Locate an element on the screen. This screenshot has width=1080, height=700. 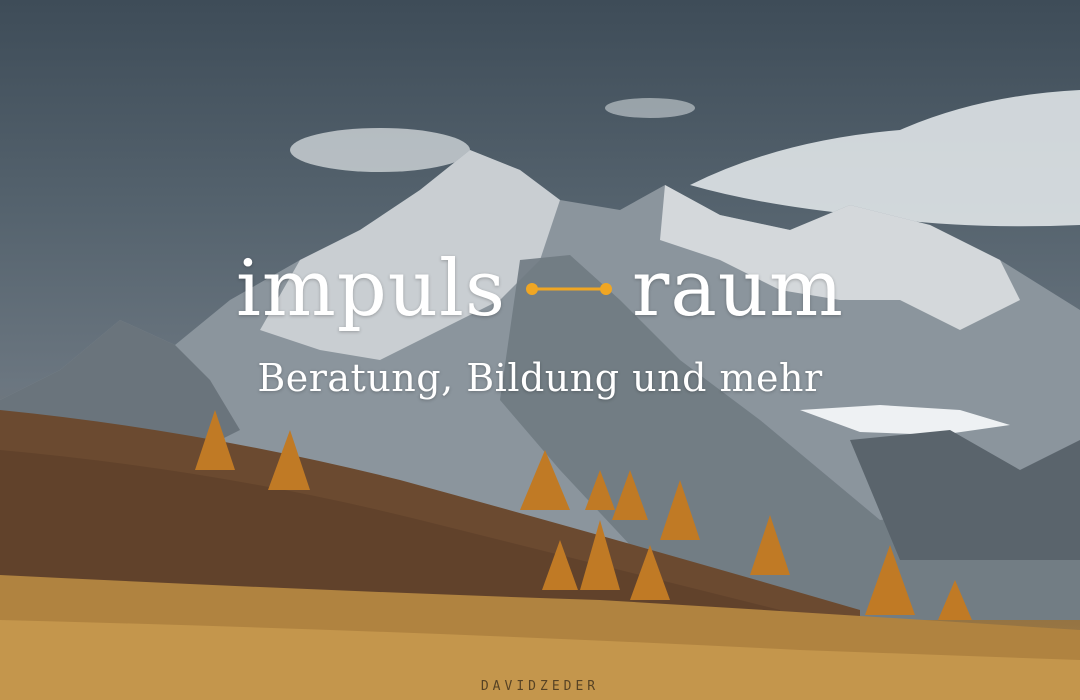
photo-watermark: DAVIDZEDER is located at coordinates (540, 686).